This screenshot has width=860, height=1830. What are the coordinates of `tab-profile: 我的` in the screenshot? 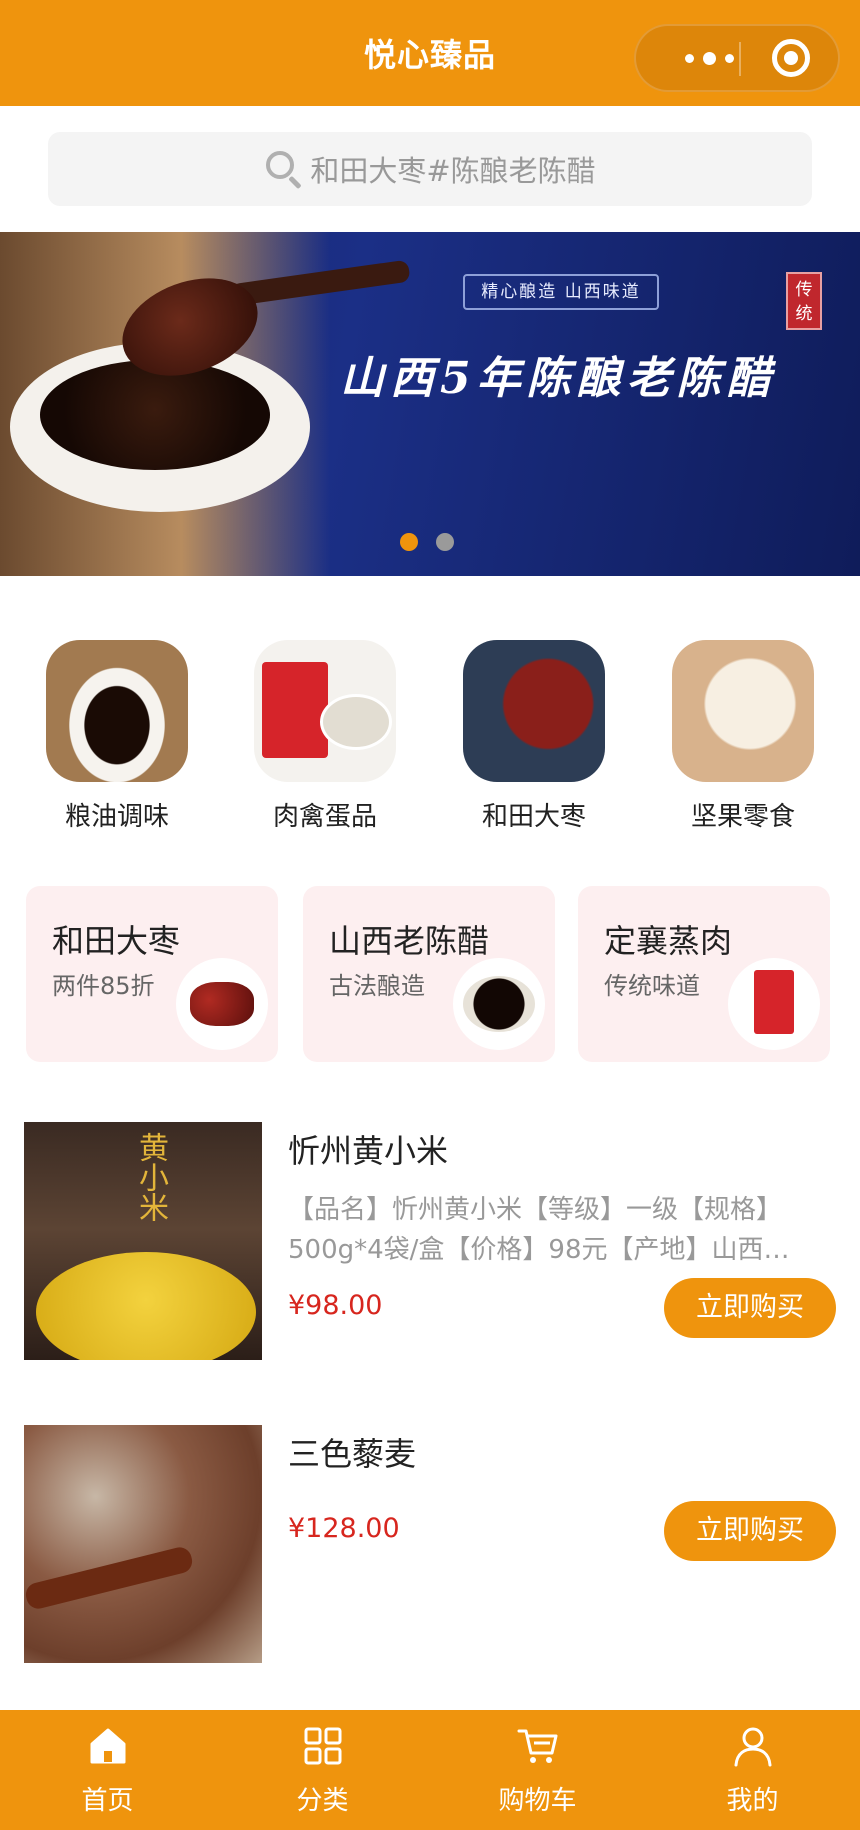 It's located at (752, 1770).